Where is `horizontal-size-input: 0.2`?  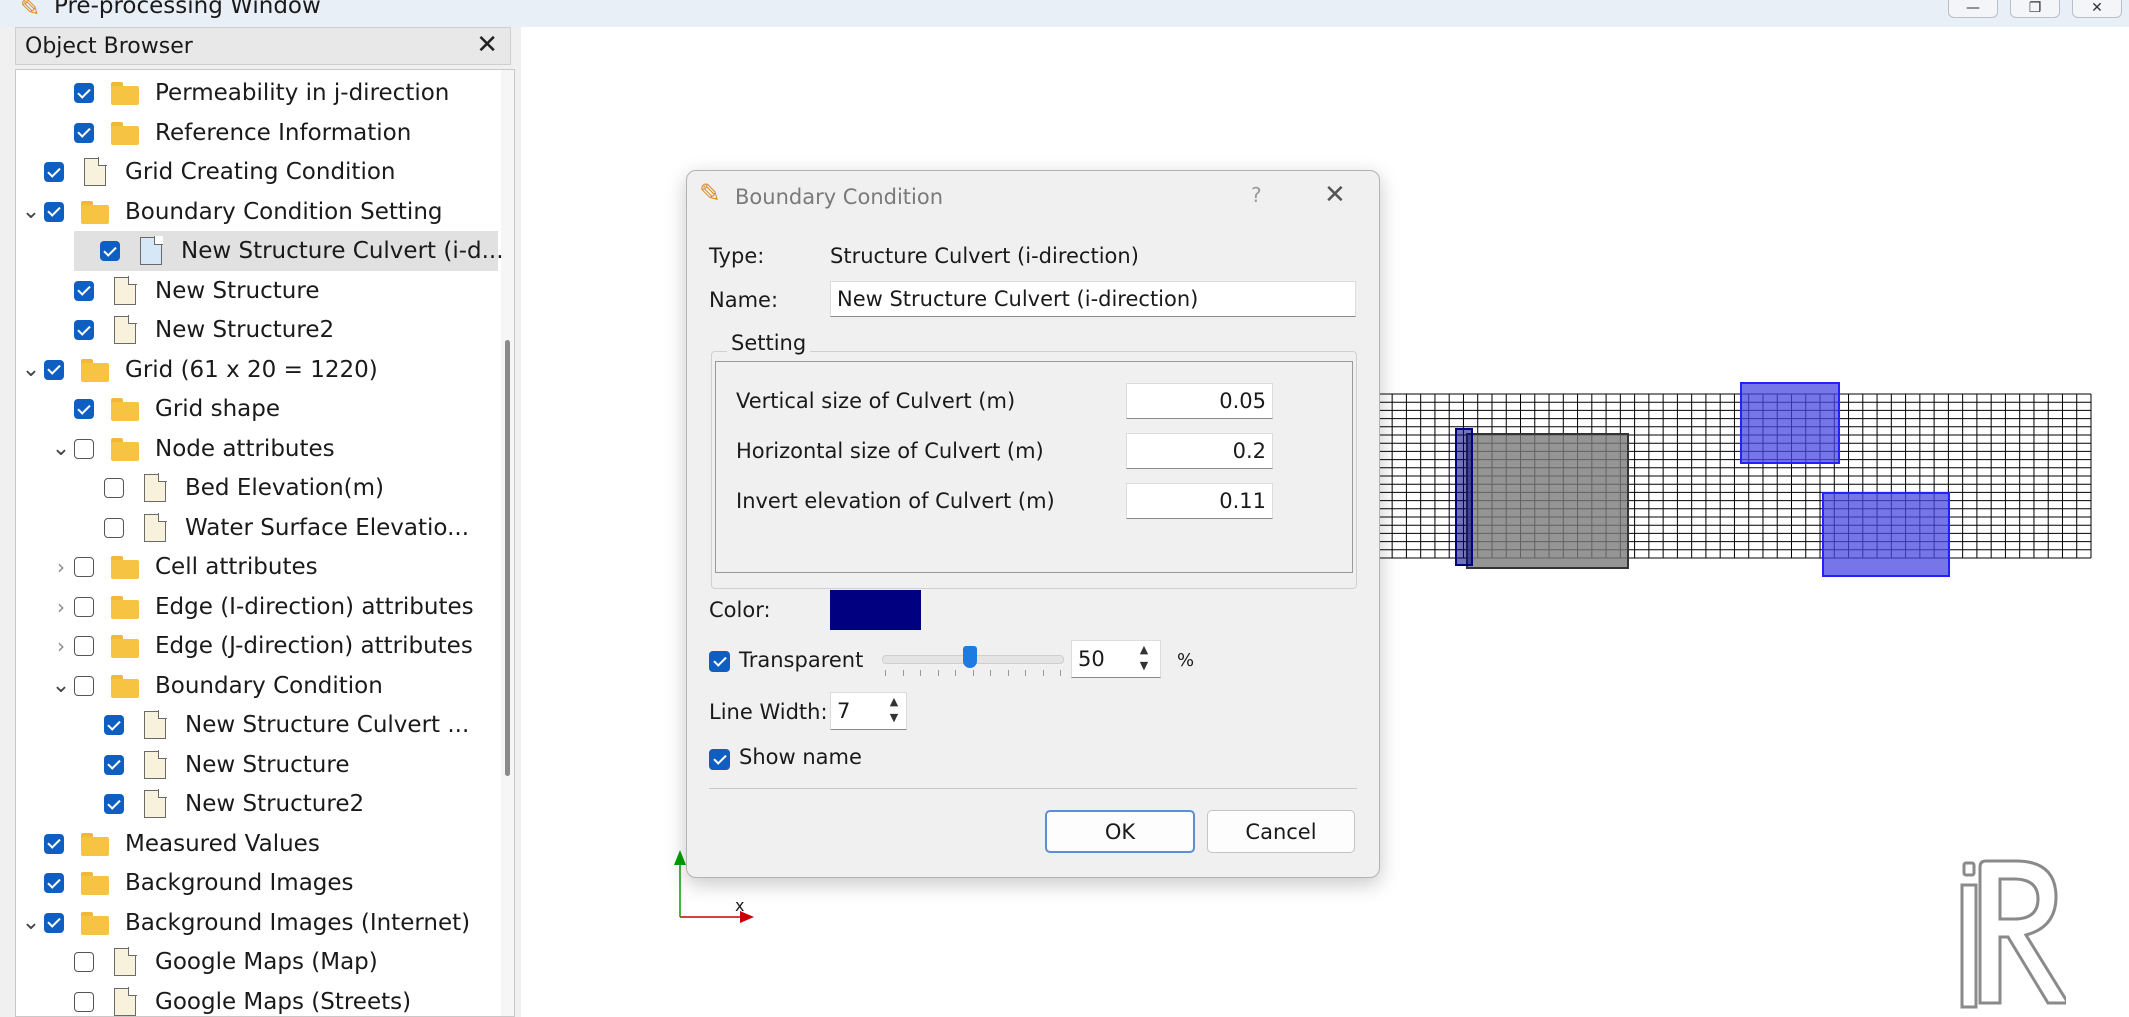
horizontal-size-input: 0.2 is located at coordinates (1199, 451).